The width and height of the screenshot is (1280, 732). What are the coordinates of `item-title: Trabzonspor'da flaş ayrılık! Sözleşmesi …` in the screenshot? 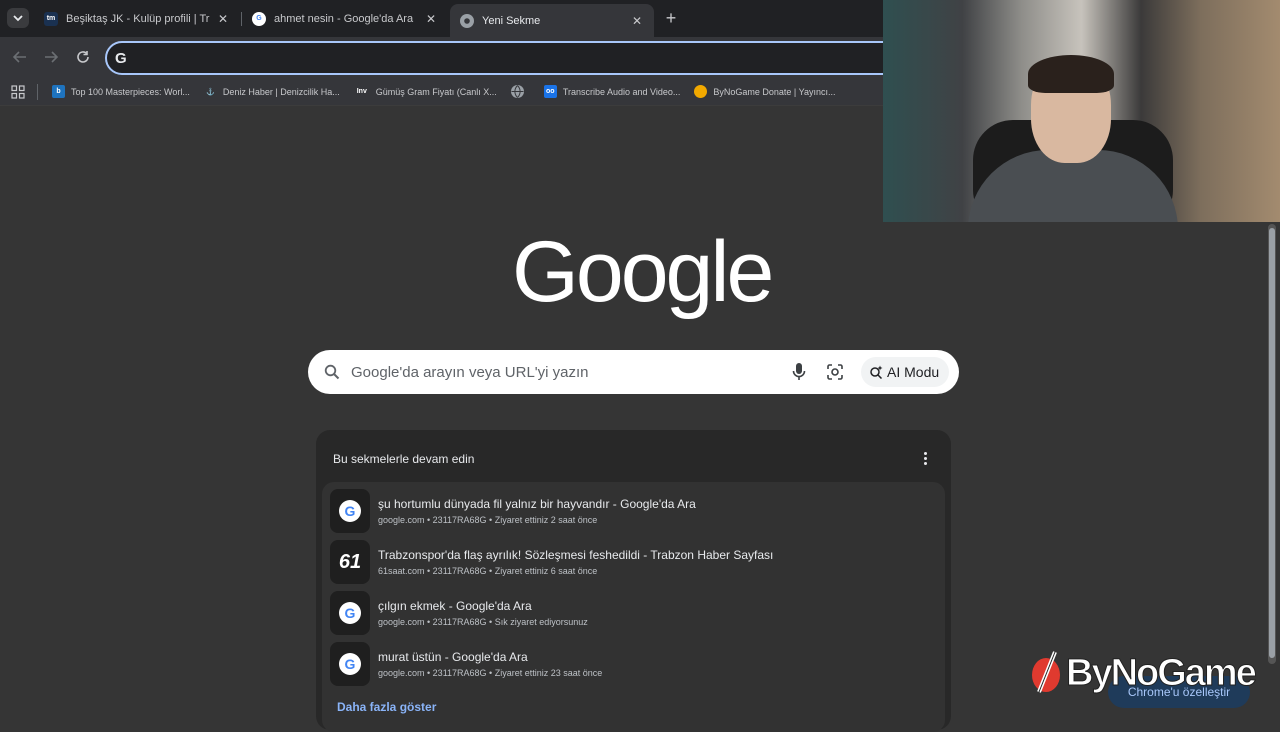 It's located at (576, 555).